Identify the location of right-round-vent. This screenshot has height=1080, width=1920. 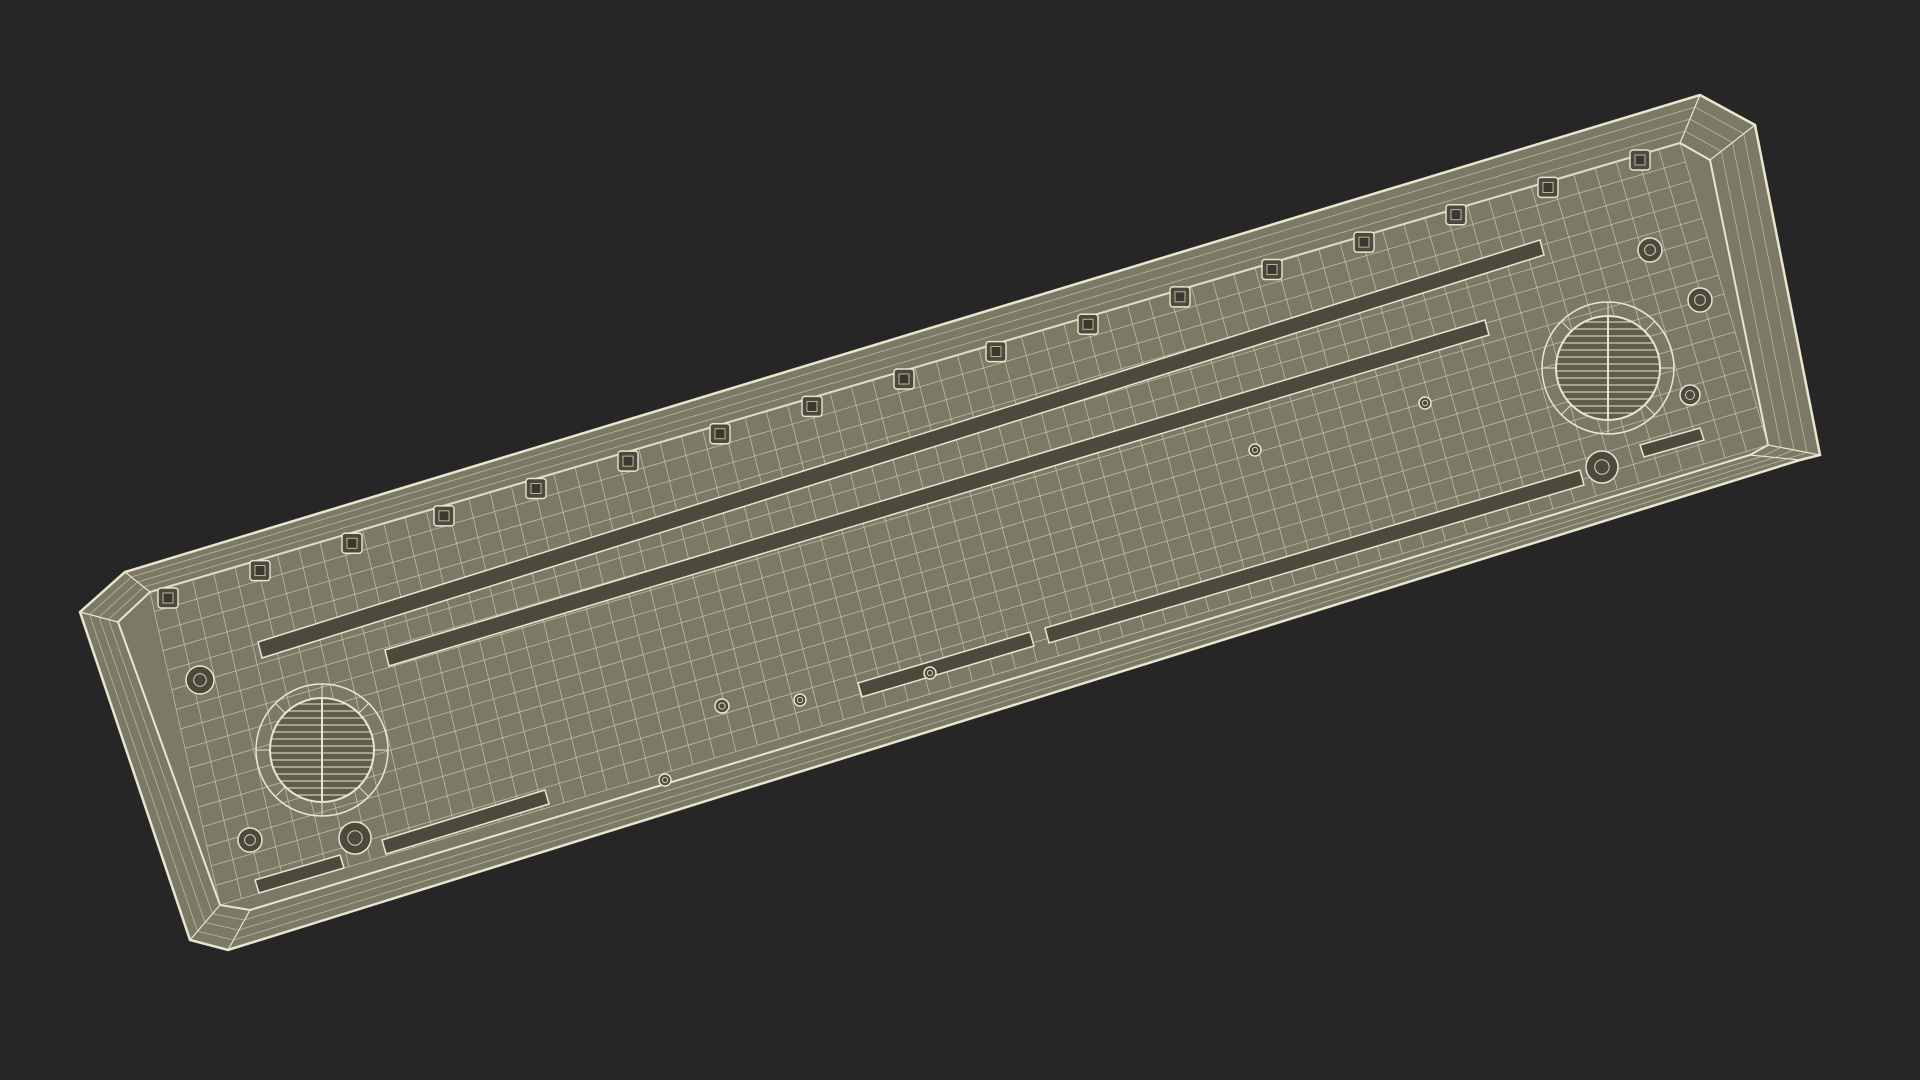
(1608, 368).